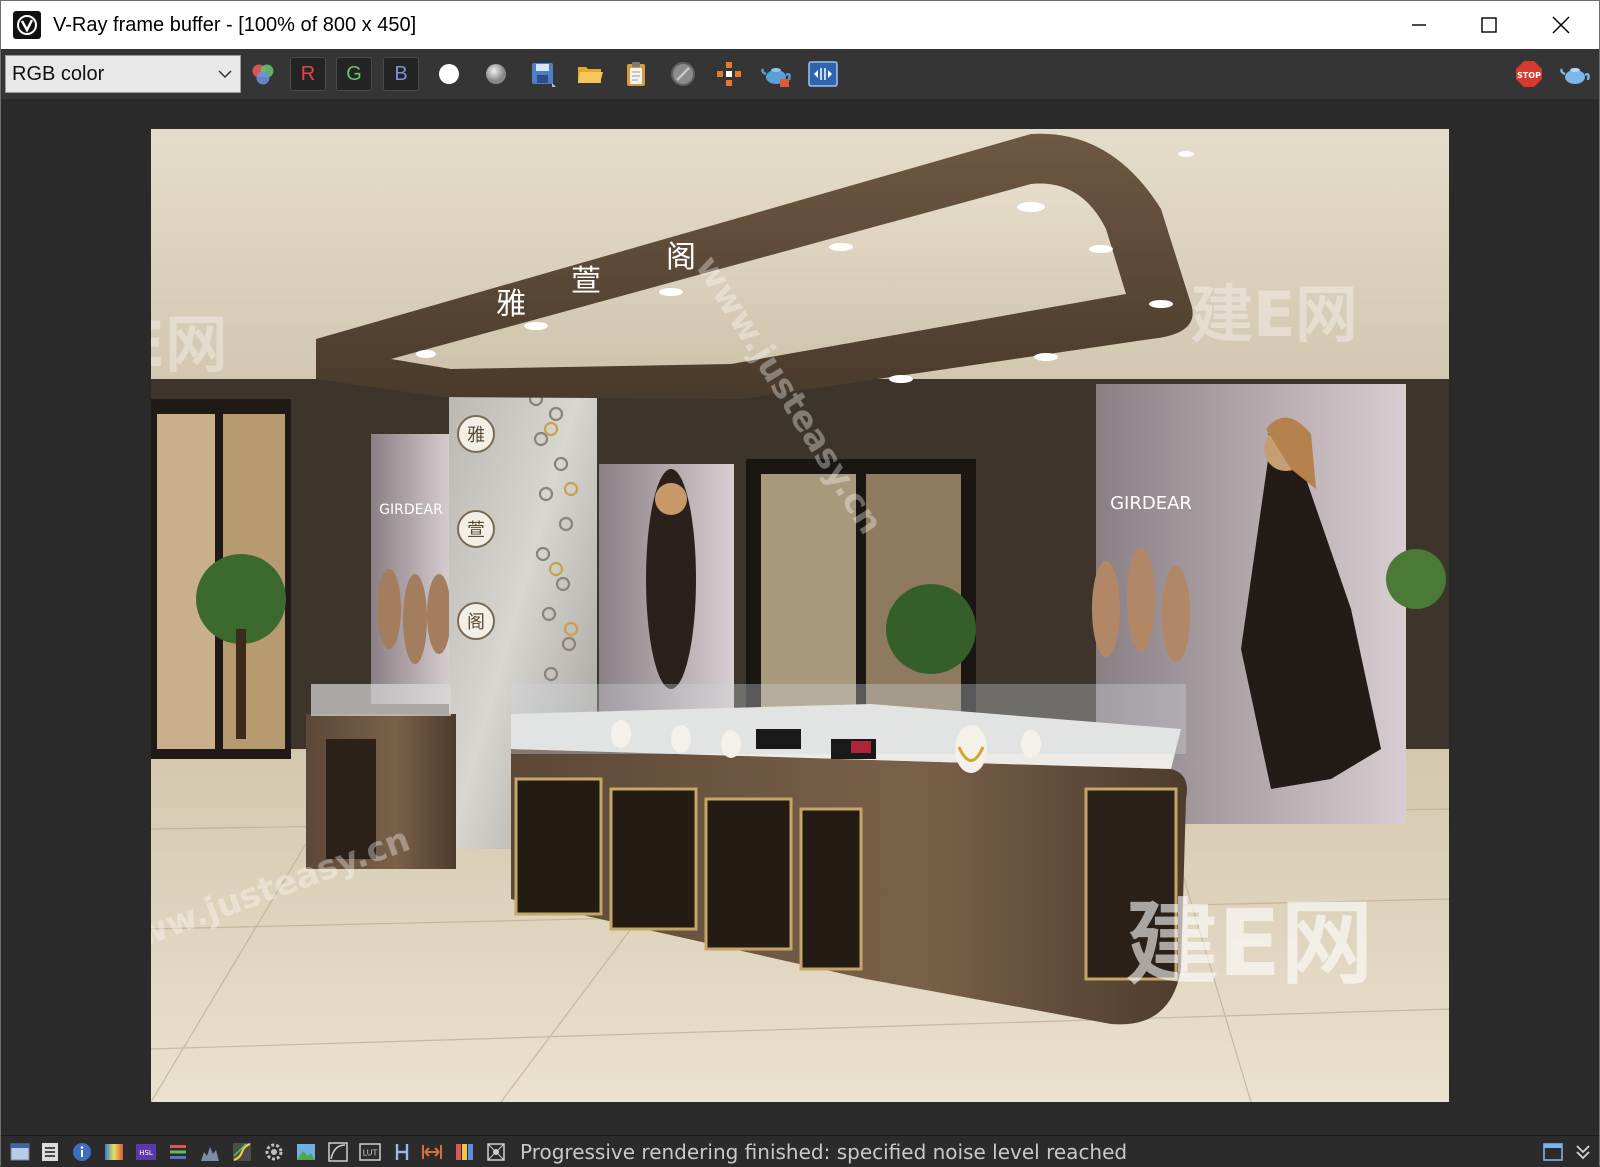 Image resolution: width=1600 pixels, height=1167 pixels. I want to click on blue-channel-button: B, so click(401, 74).